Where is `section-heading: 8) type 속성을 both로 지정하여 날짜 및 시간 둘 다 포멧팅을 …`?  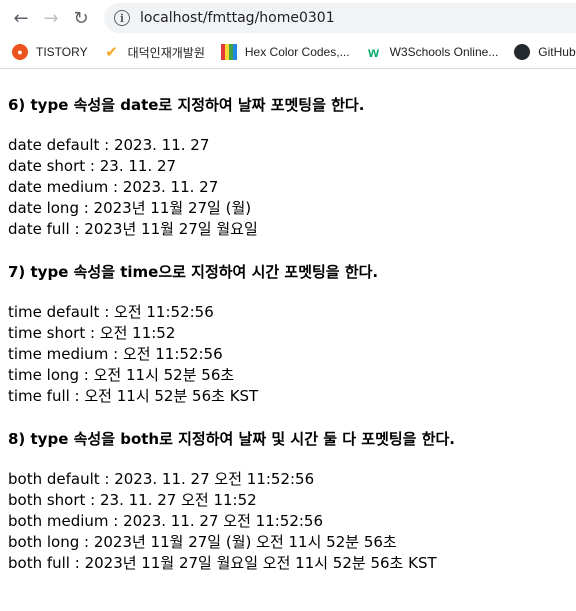 section-heading: 8) type 속성을 both로 지정하여 날짜 및 시간 둘 다 포멧팅을 … is located at coordinates (231, 439).